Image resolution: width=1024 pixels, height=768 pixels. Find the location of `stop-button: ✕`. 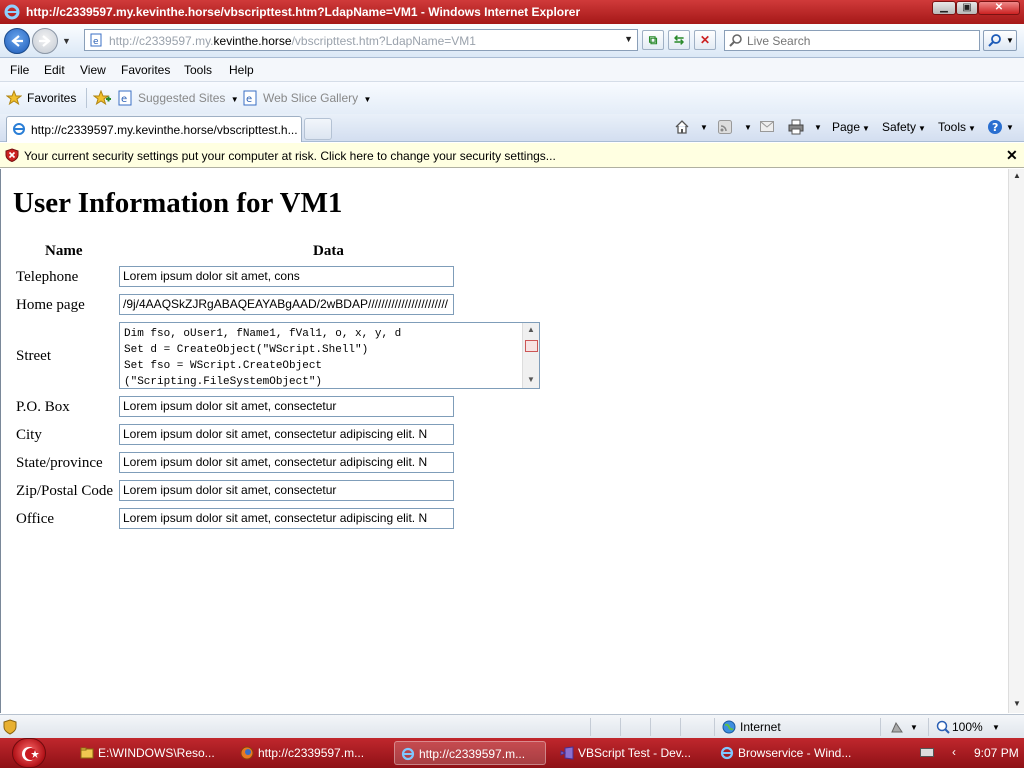

stop-button: ✕ is located at coordinates (705, 40).